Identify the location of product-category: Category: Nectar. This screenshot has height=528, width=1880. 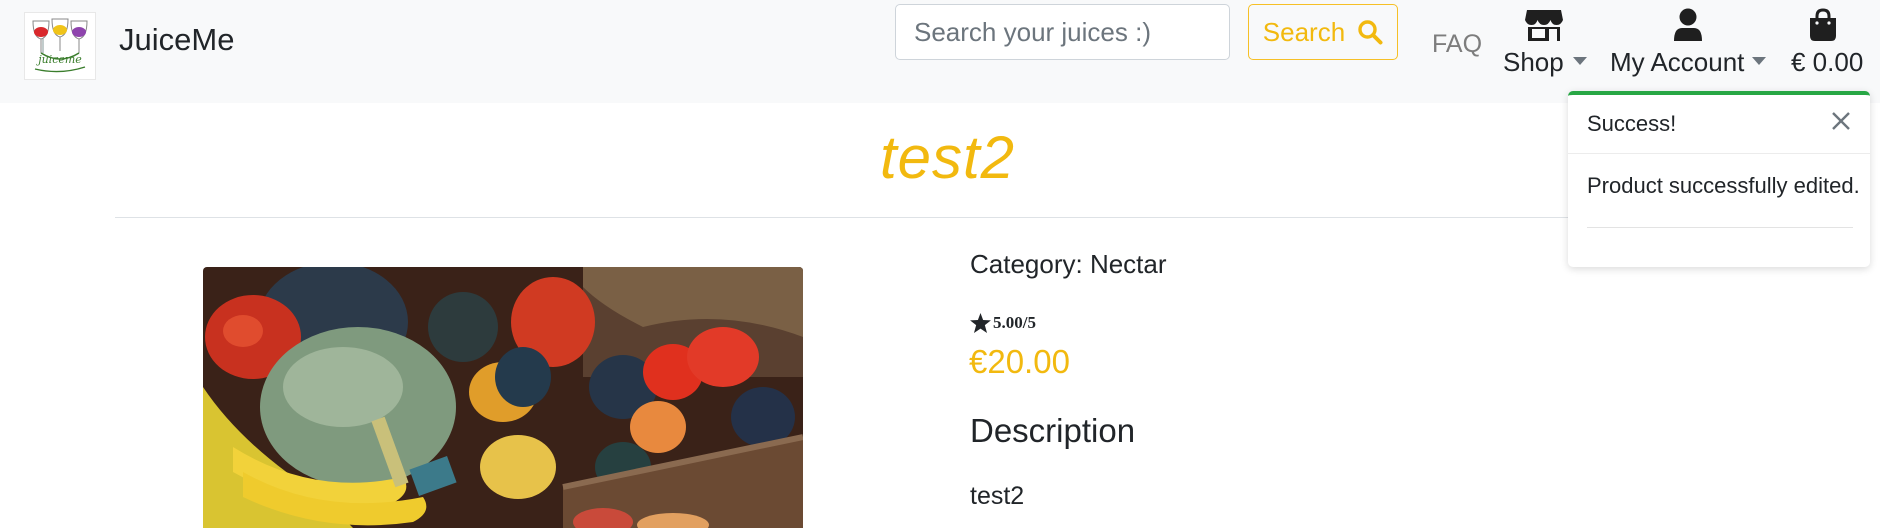
(1068, 264).